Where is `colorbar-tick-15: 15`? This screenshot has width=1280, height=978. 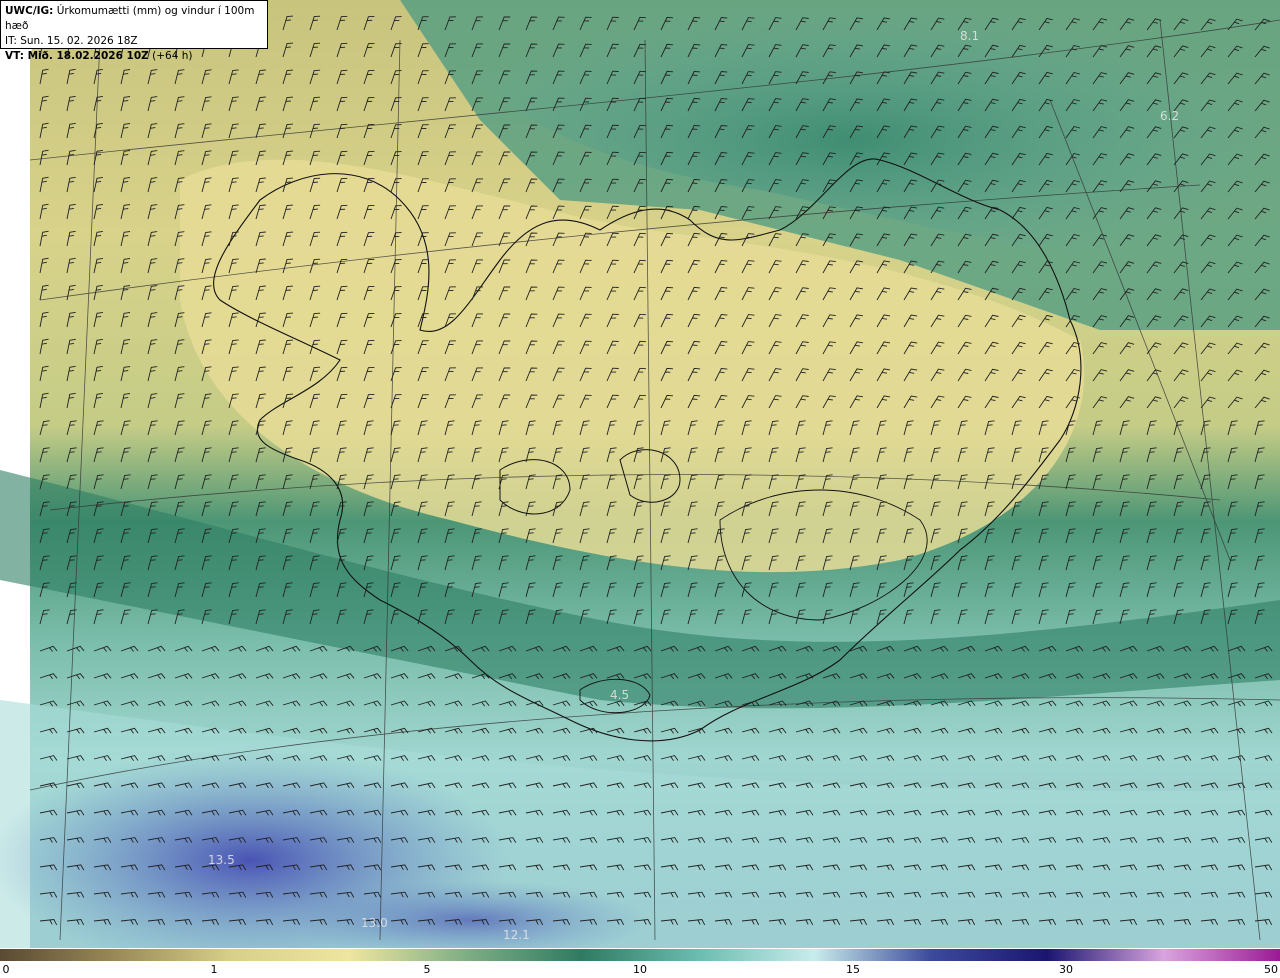
colorbar-tick-15: 15 is located at coordinates (853, 969).